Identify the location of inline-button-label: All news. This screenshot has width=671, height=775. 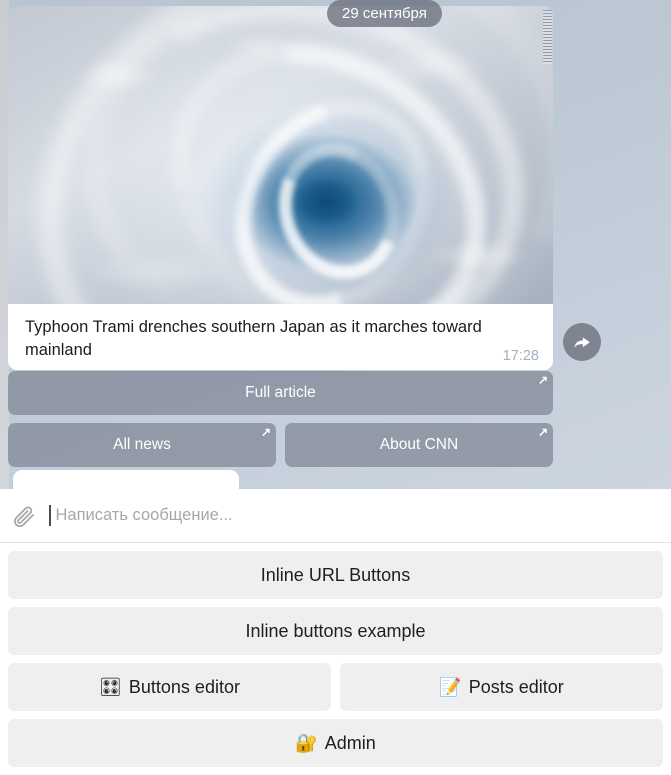
(142, 444).